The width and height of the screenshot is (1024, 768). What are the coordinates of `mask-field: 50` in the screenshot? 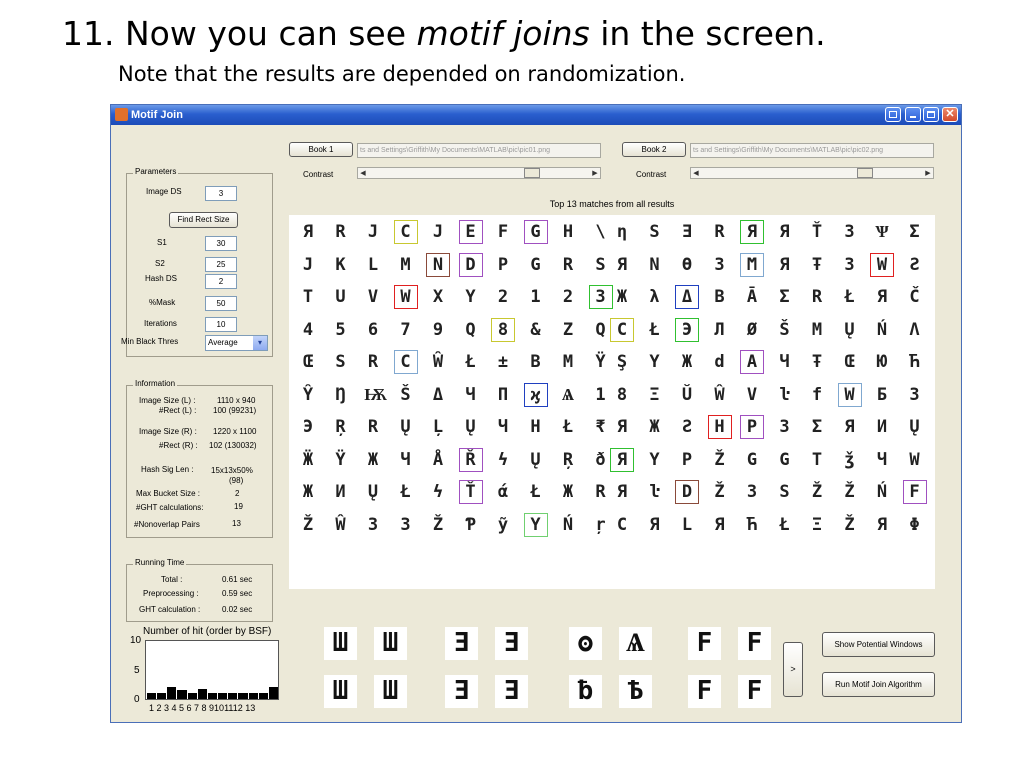 It's located at (221, 303).